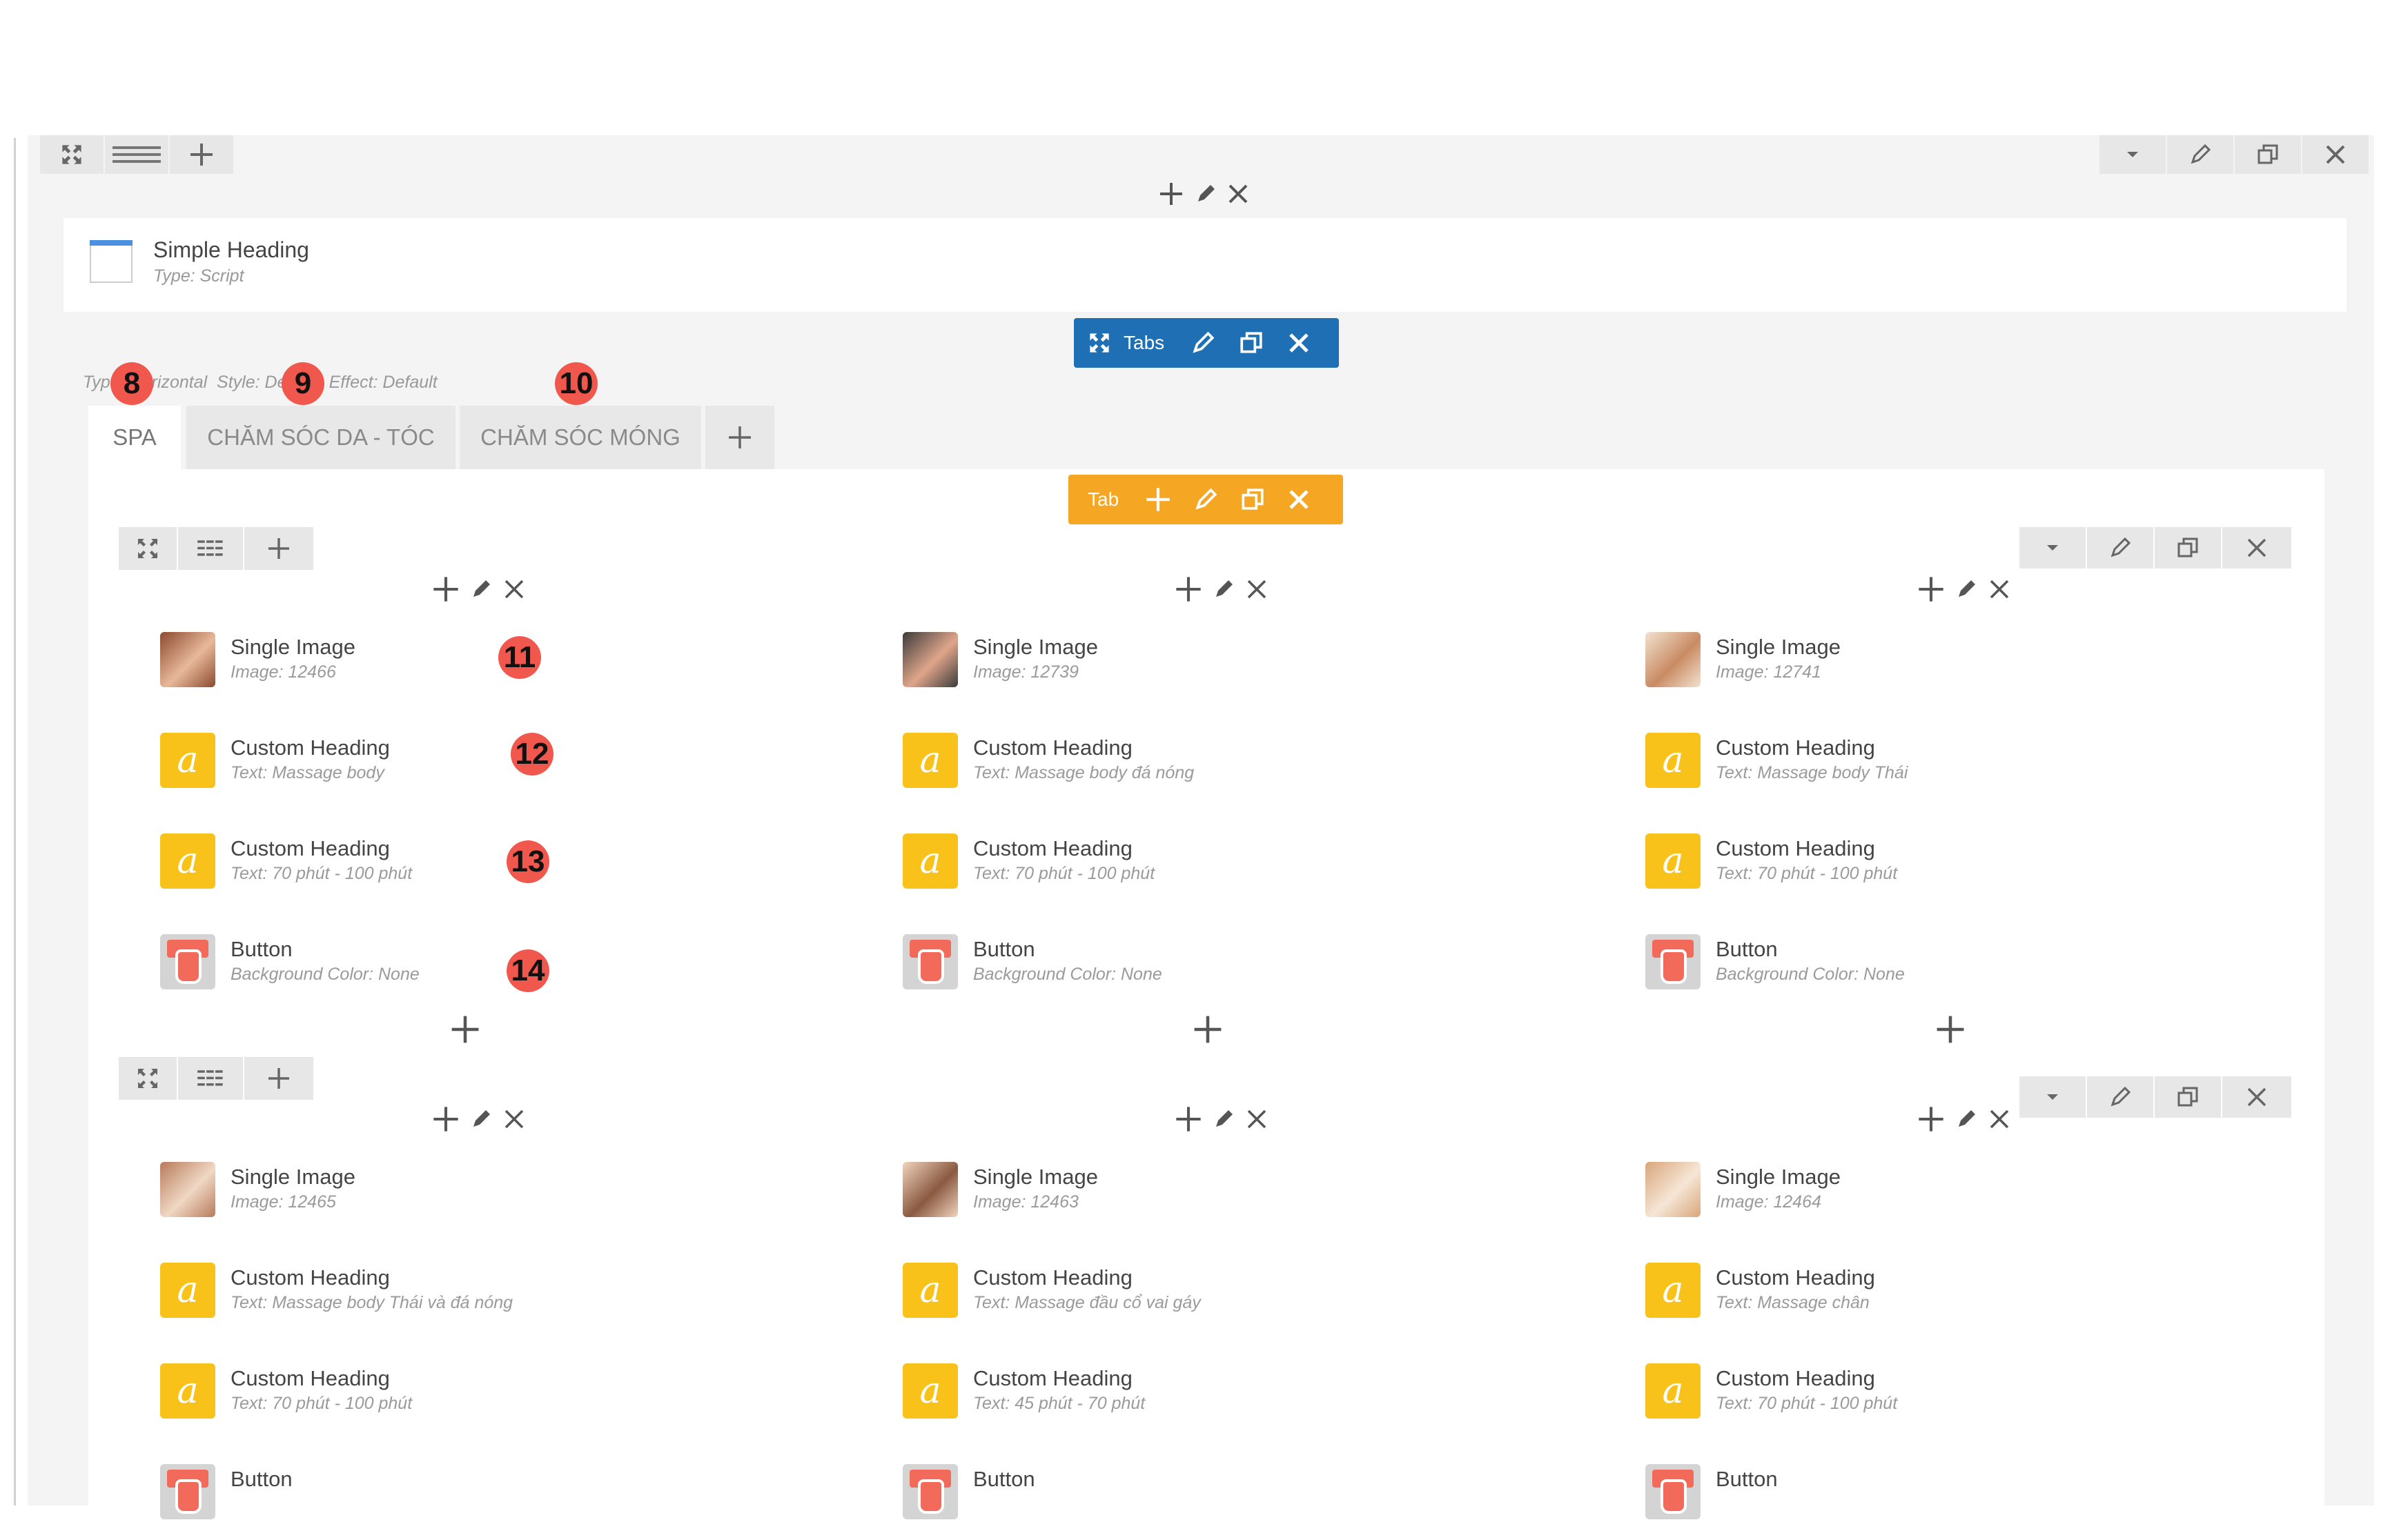 This screenshot has width=2390, height=1540. I want to click on custom-heading-element: a Custom Heading Text: Massage chân, so click(1955, 1301).